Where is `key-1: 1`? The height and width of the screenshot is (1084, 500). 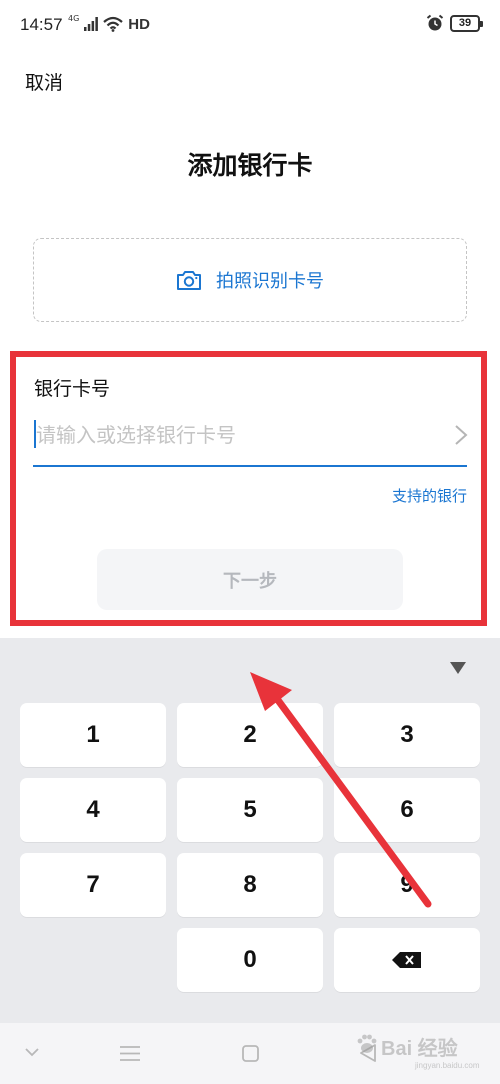 key-1: 1 is located at coordinates (93, 735).